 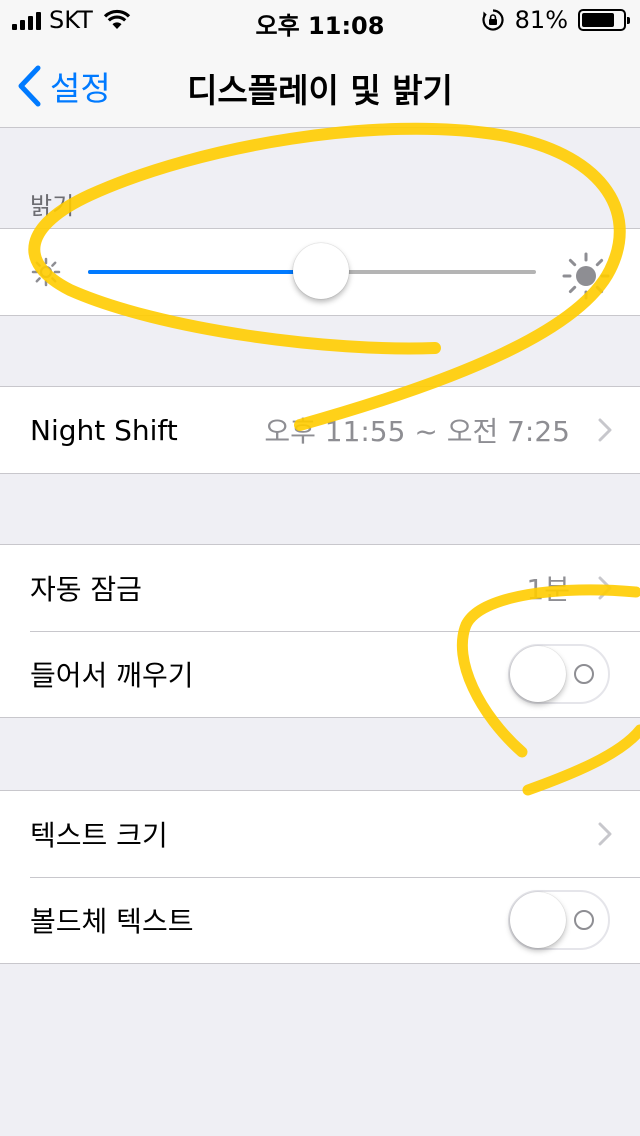 I want to click on sun-bright-icon, so click(x=586, y=276).